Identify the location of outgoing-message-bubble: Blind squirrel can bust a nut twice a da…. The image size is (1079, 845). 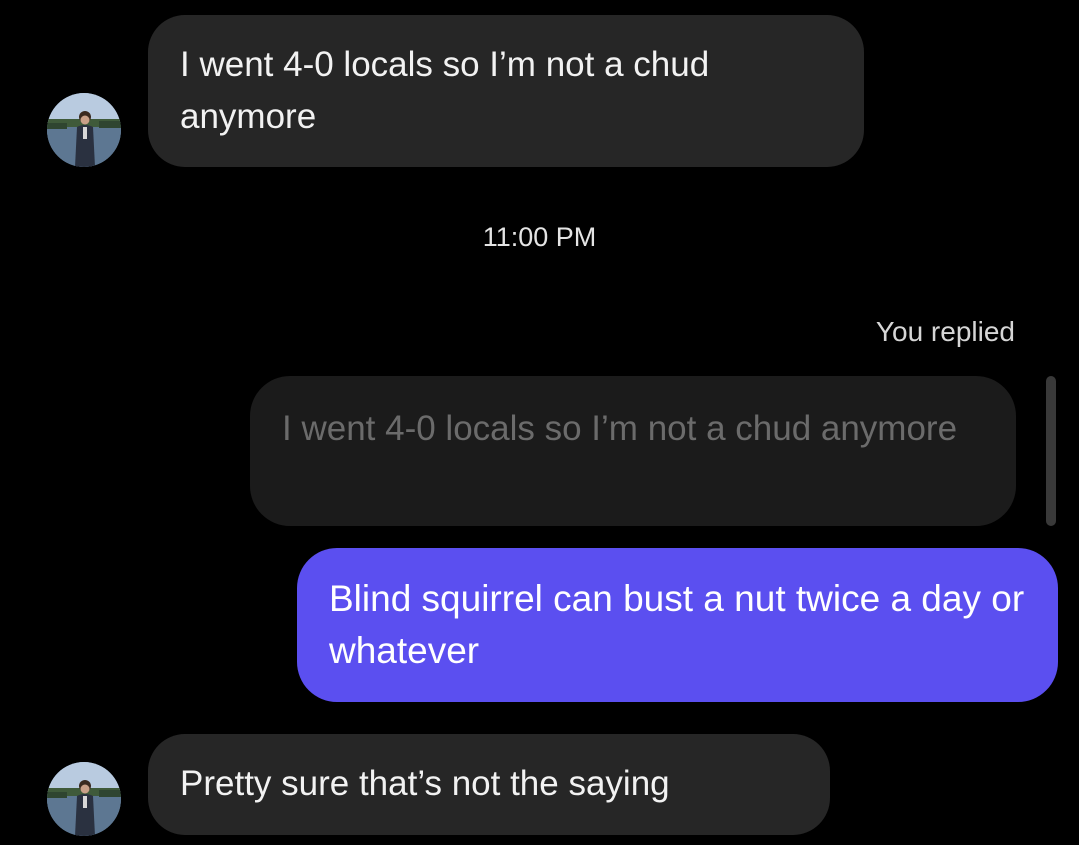
(677, 625).